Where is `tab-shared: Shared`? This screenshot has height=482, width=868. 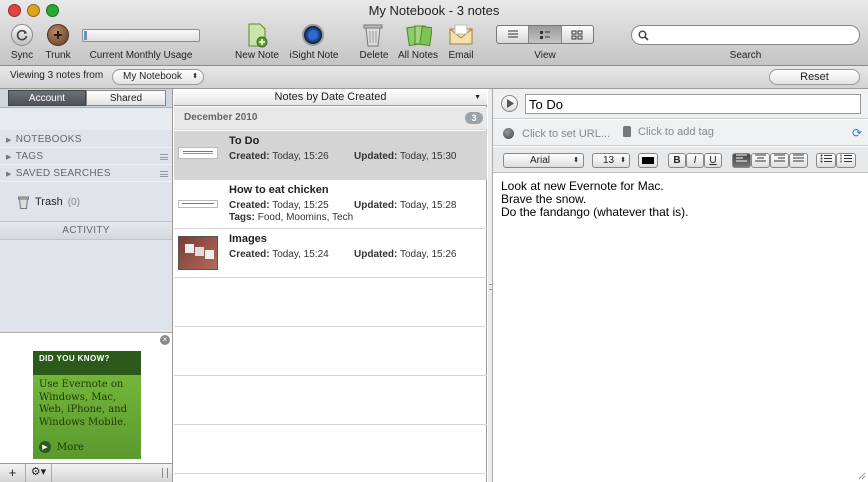 tab-shared: Shared is located at coordinates (126, 98).